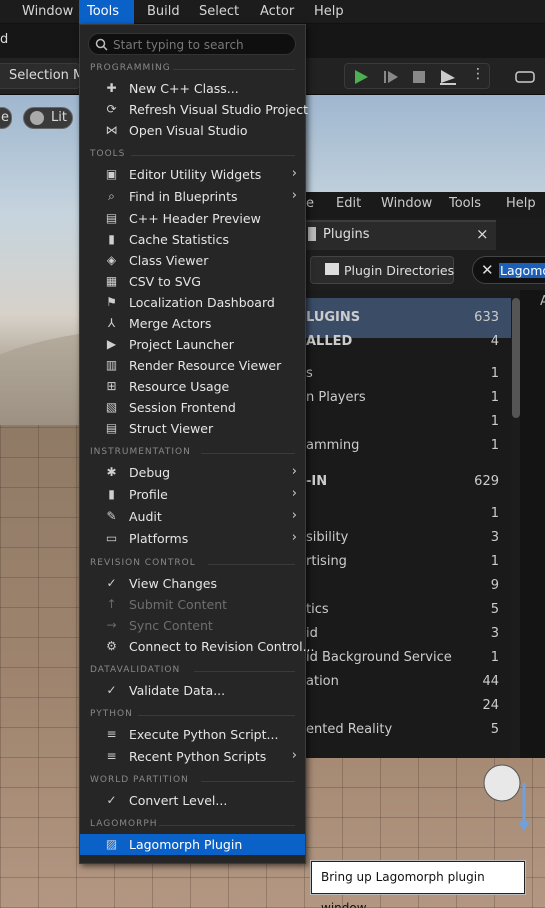  I want to click on category-row: id Background Service 1, so click(408, 658).